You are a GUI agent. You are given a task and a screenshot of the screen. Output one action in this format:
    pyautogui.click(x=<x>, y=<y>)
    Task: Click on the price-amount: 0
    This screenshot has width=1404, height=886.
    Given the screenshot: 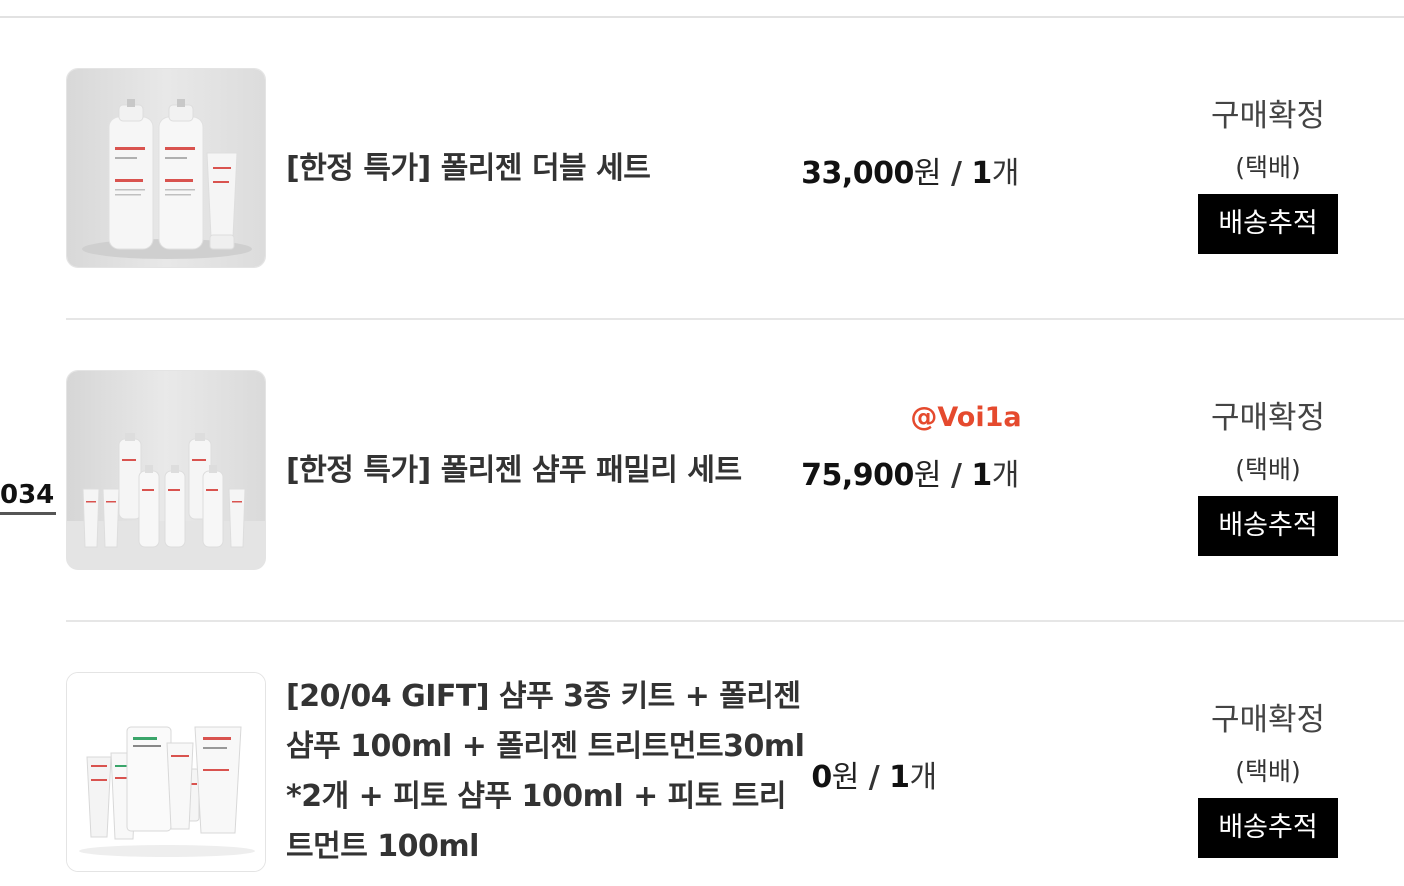 What is the action you would take?
    pyautogui.click(x=821, y=777)
    